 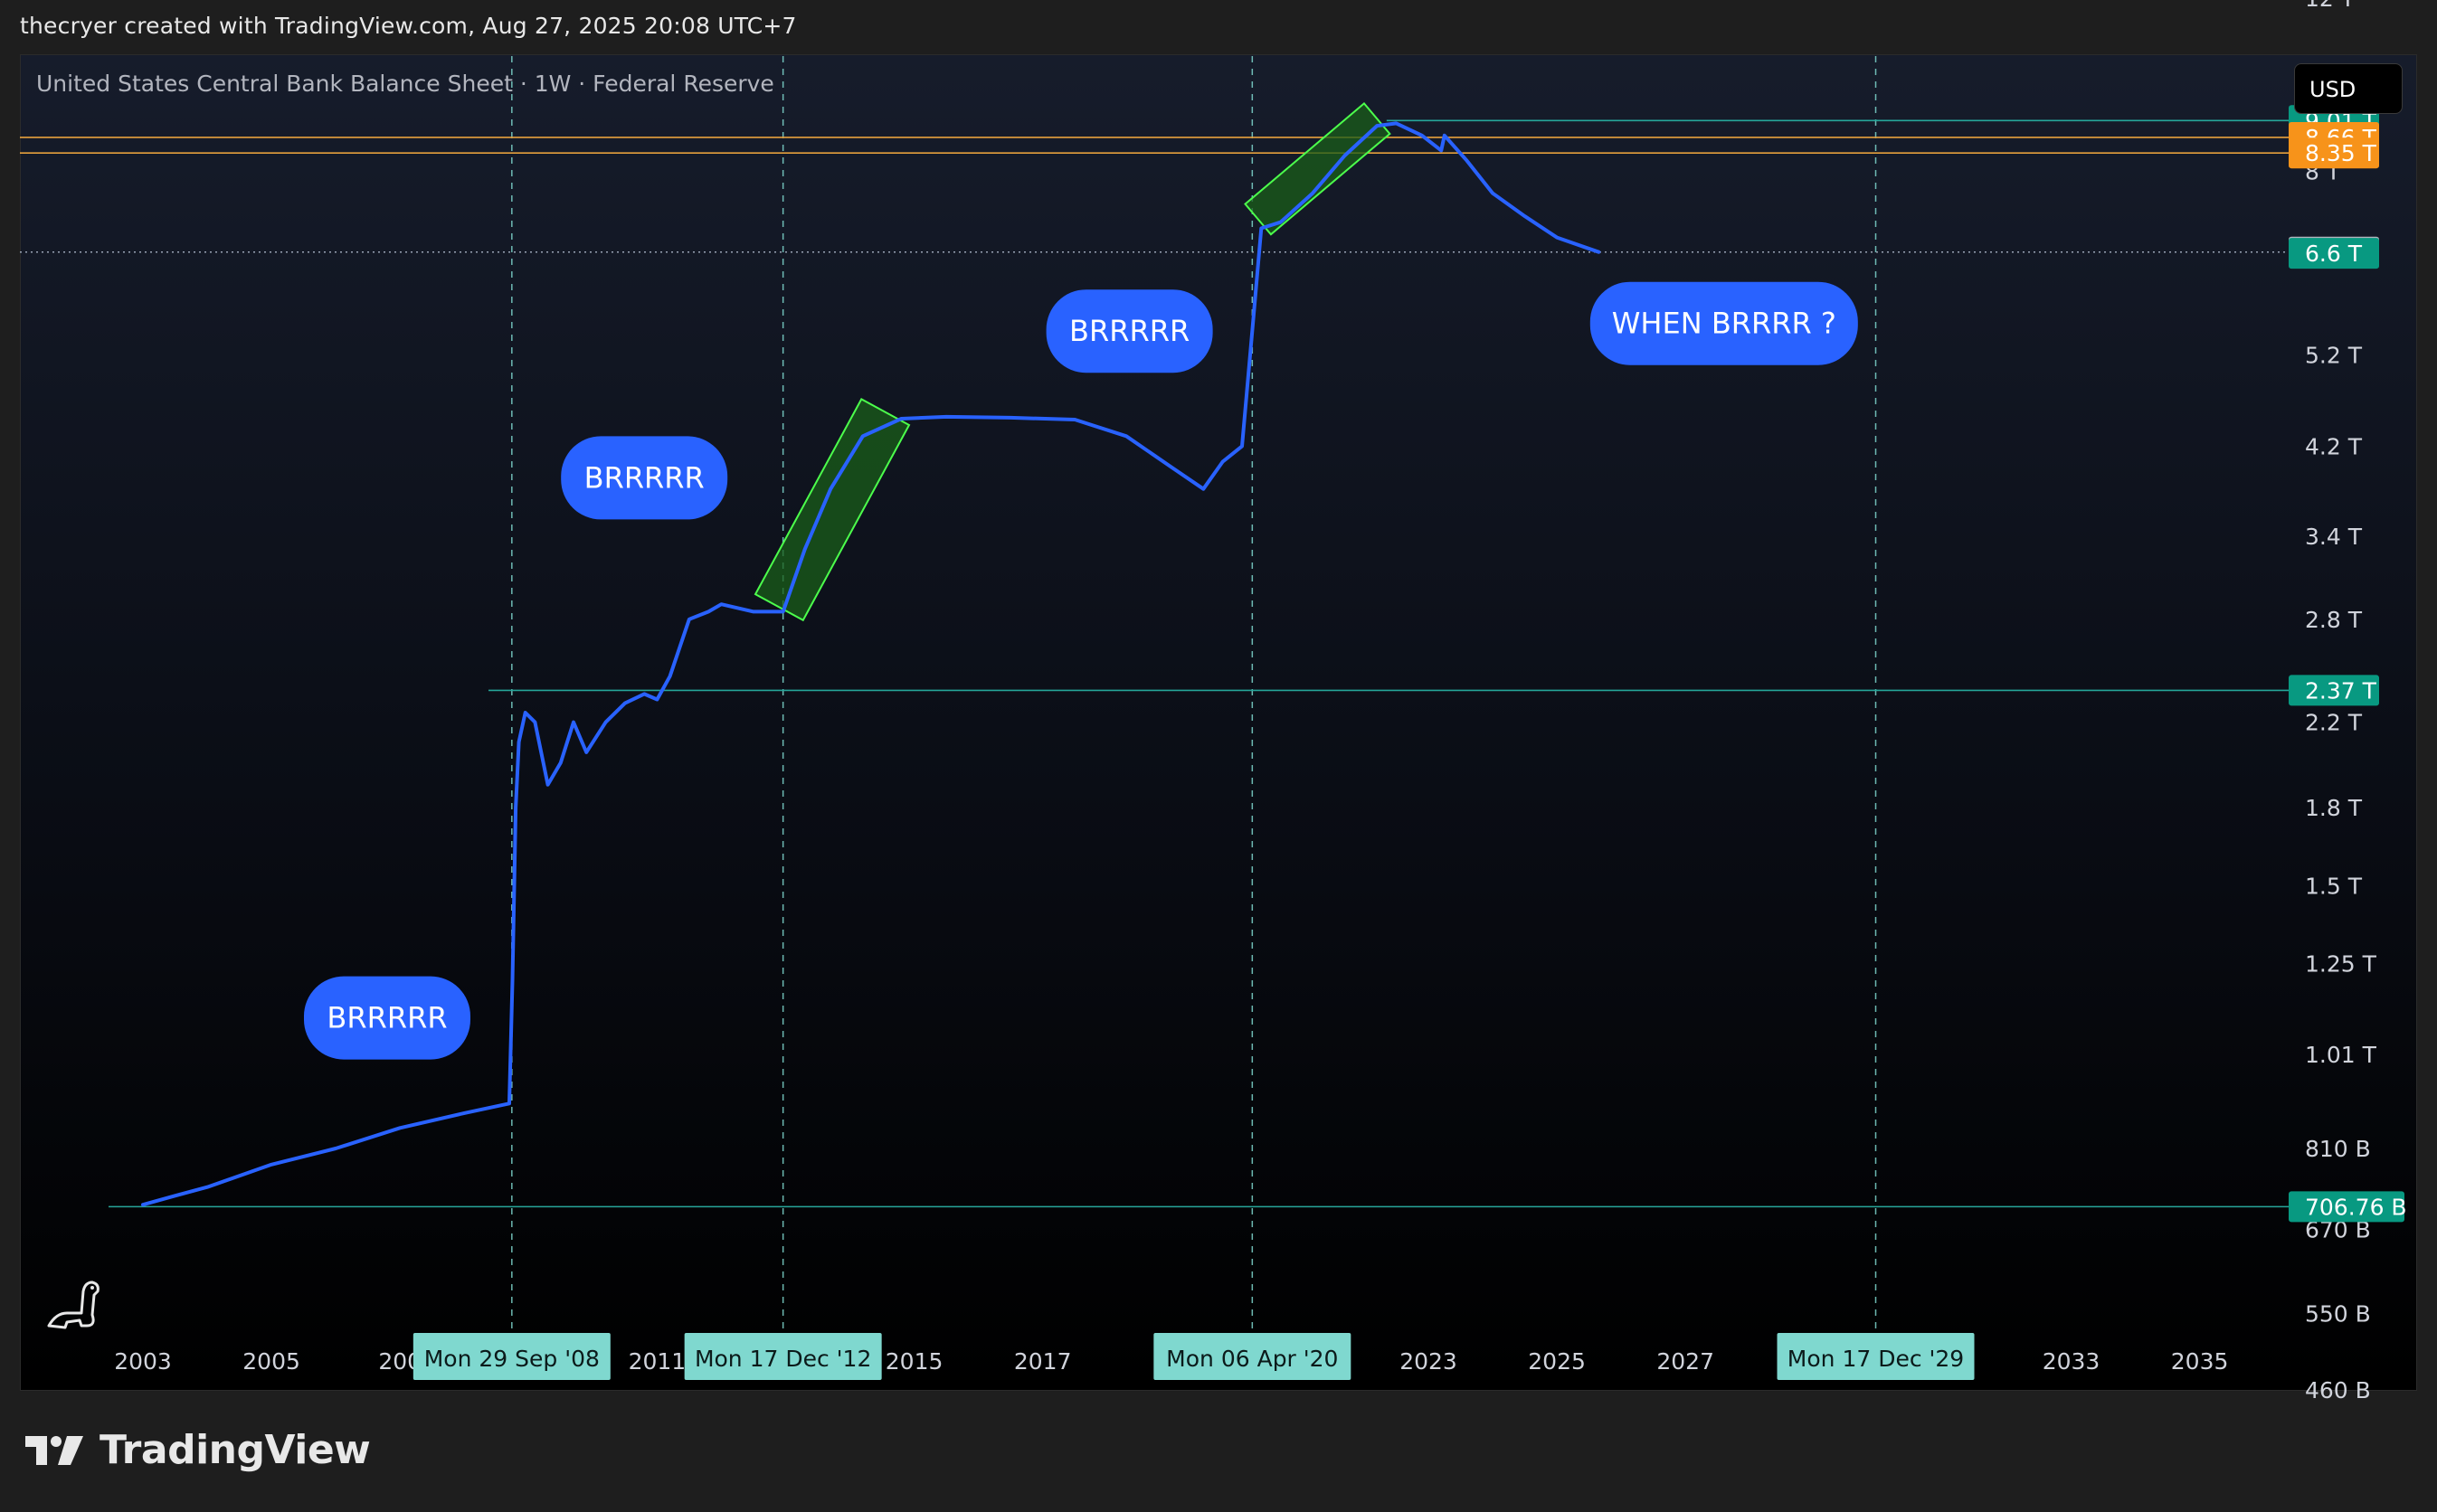 What do you see at coordinates (1557, 1361) in the screenshot?
I see `x-tick-label: 2025` at bounding box center [1557, 1361].